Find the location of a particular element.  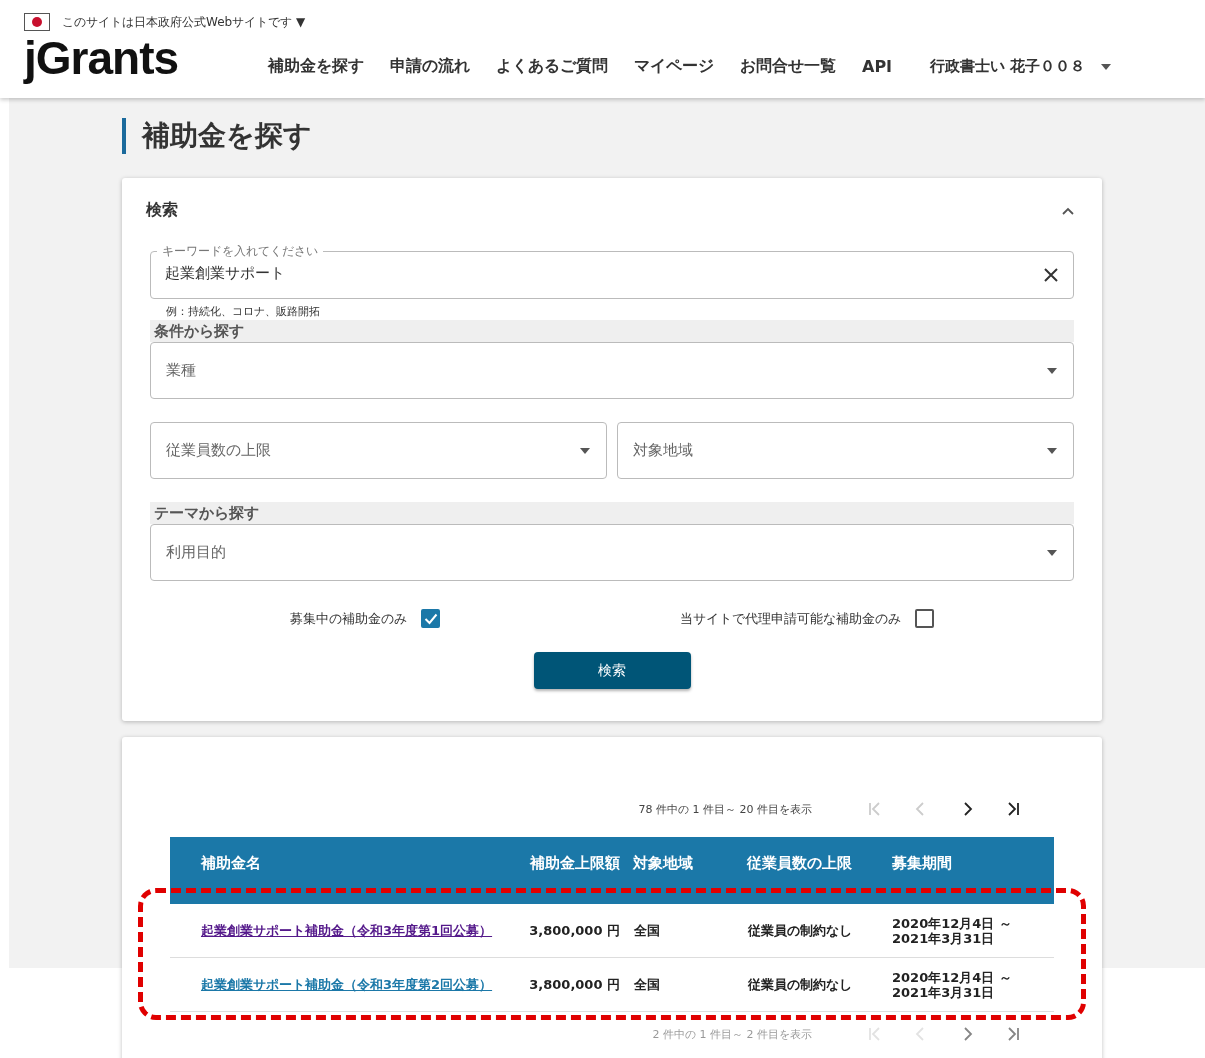

column-header: 従業員数の上限 is located at coordinates (779, 870).